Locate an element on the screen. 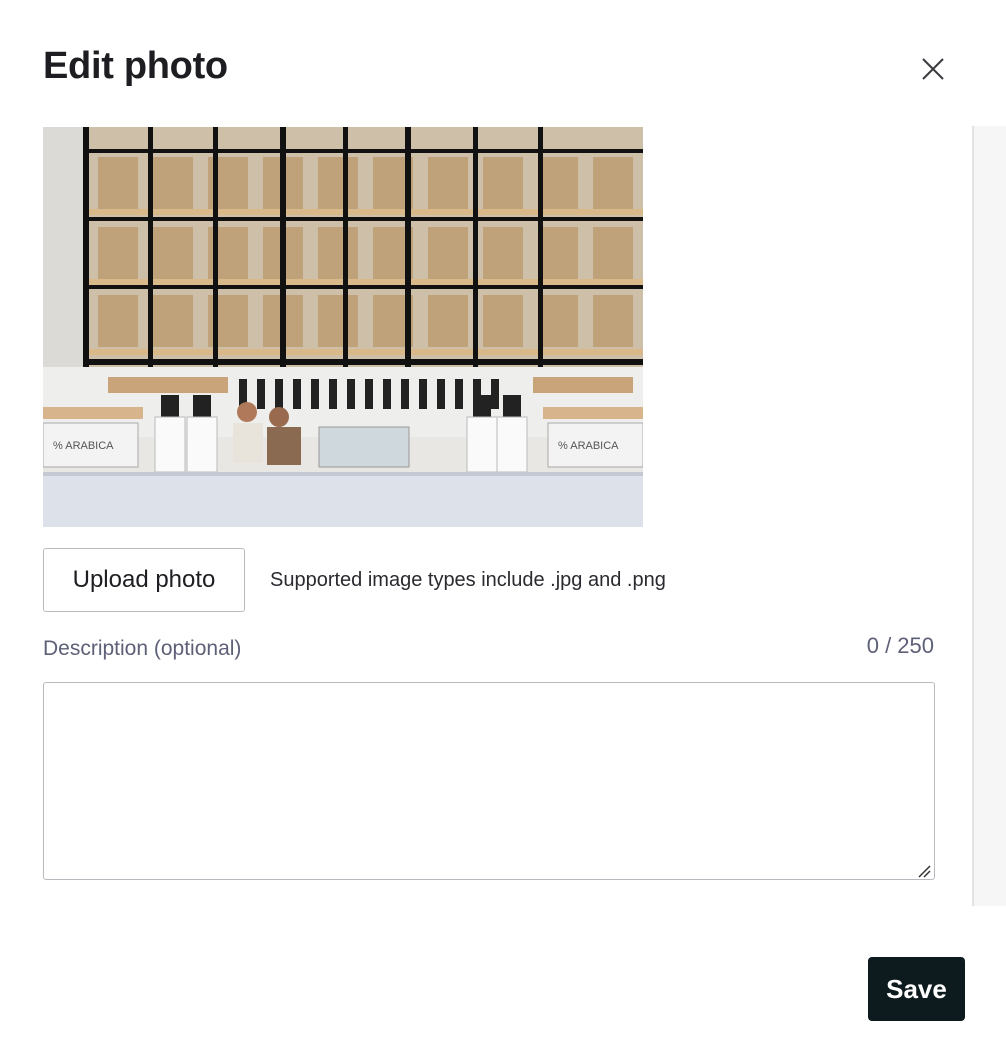 The height and width of the screenshot is (1060, 1006). character-counter: 0 / 250 is located at coordinates (900, 645).